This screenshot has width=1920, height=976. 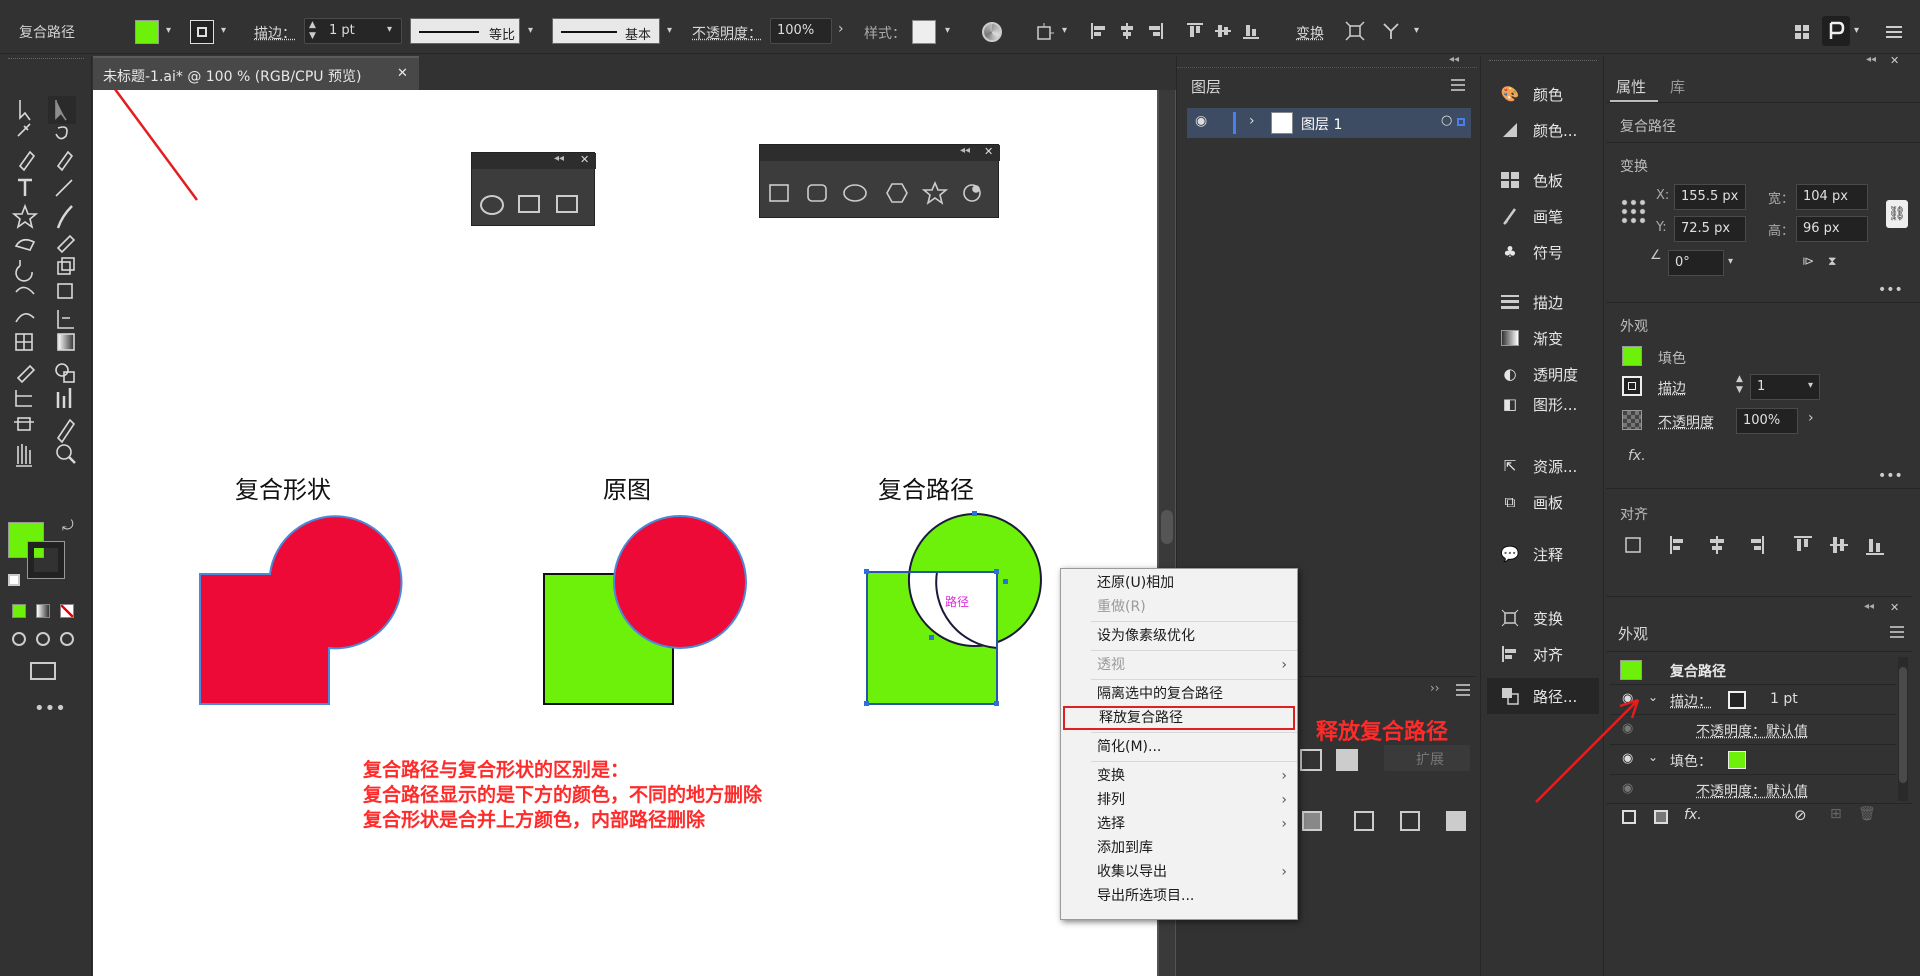 I want to click on collapse-icon: ››, so click(x=1435, y=688).